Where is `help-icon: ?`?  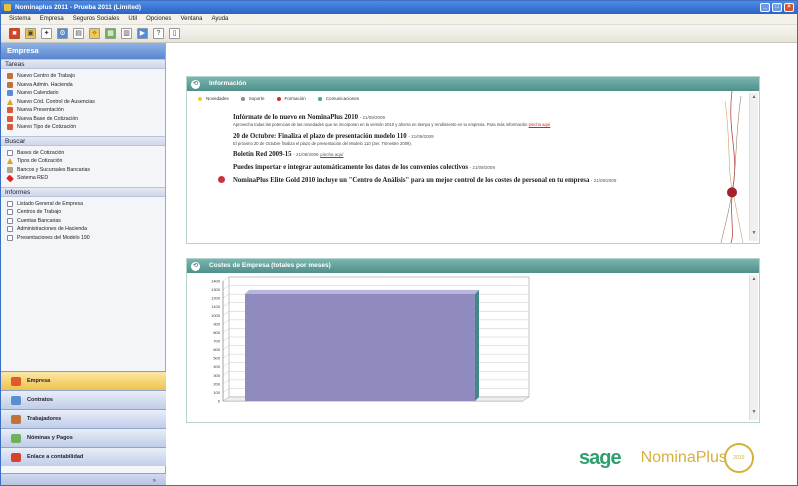
help-icon: ? is located at coordinates (158, 33).